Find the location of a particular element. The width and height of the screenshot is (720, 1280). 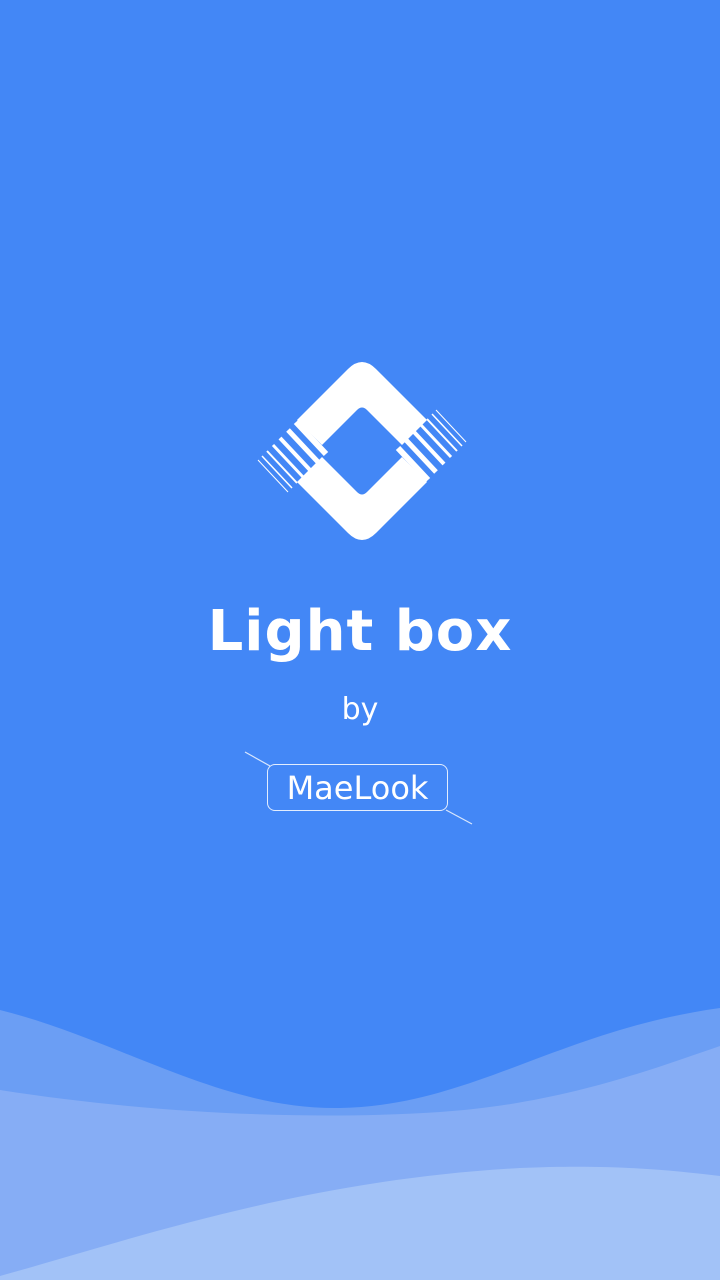

lightbox-diamond-logo-icon is located at coordinates (362, 451).